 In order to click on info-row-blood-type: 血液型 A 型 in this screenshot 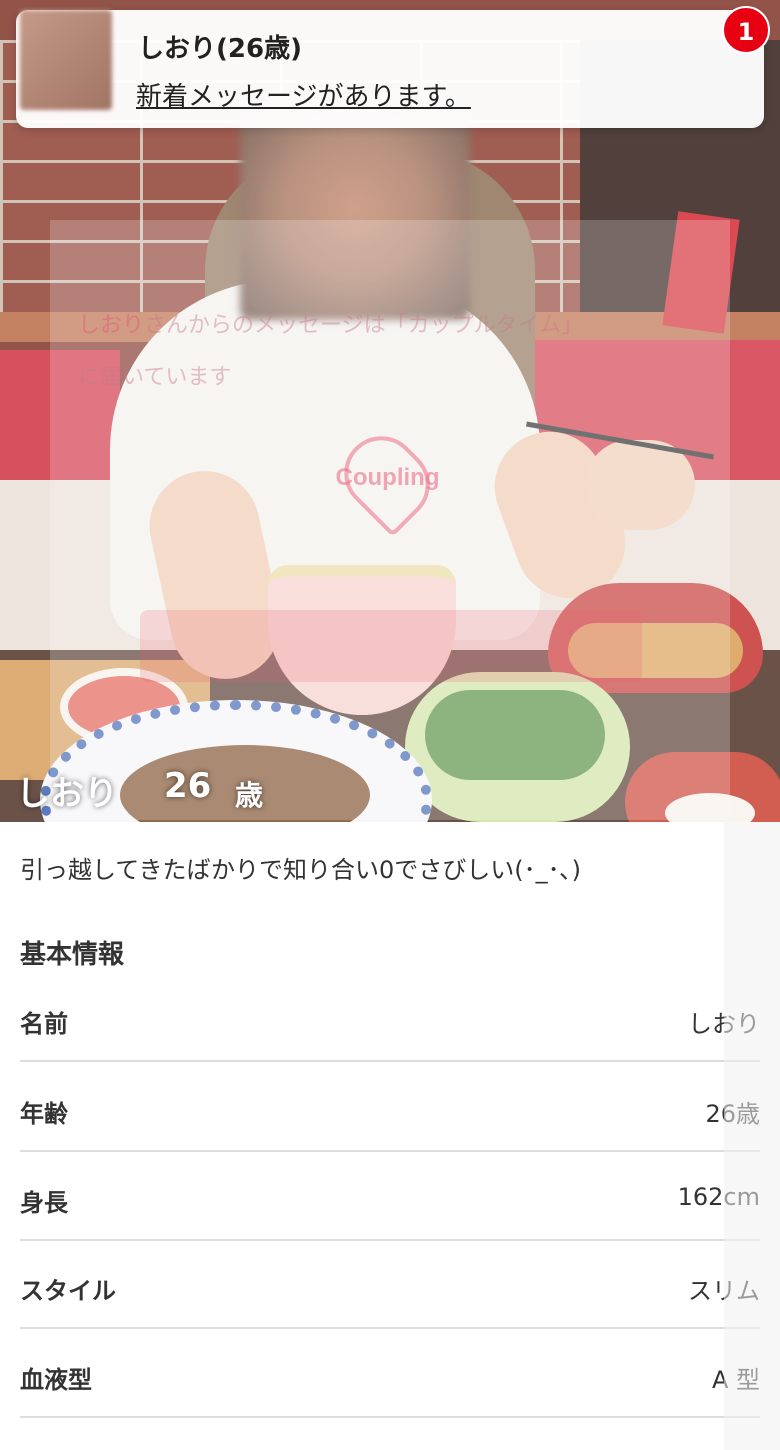, I will do `click(390, 1374)`.